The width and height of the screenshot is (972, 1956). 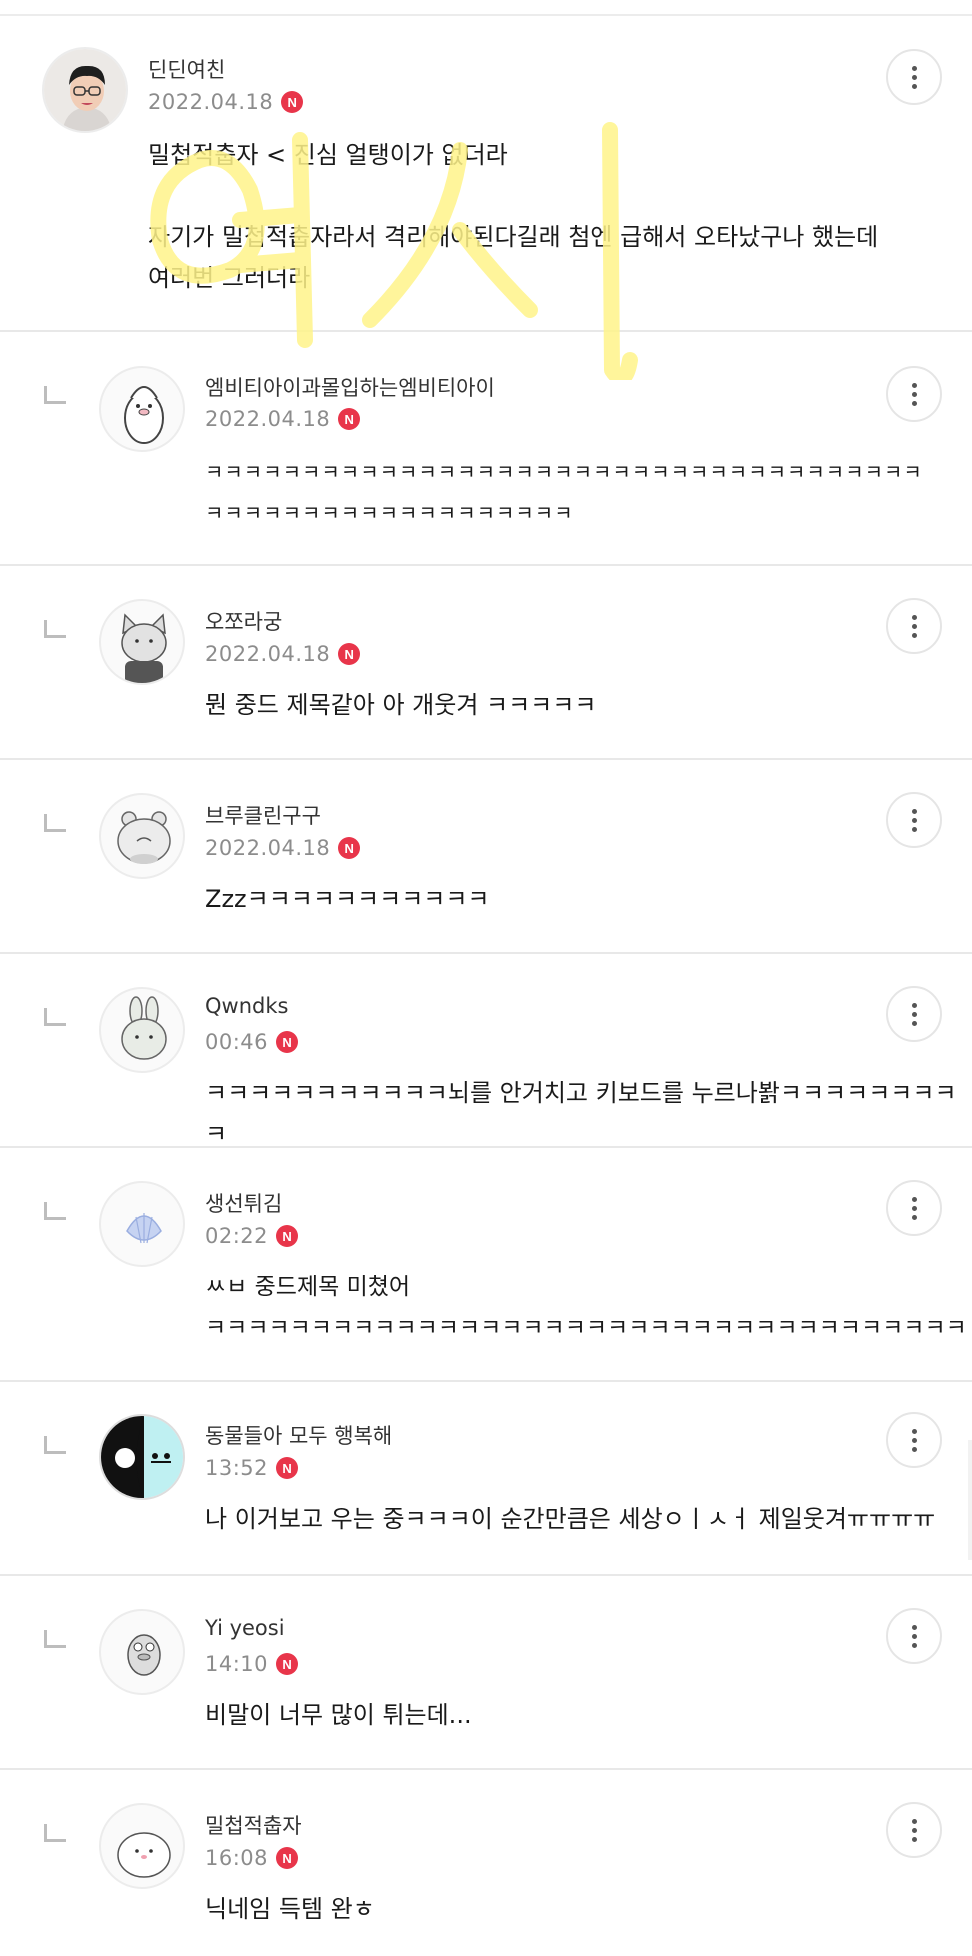 I want to click on blob-avatar, so click(x=142, y=1846).